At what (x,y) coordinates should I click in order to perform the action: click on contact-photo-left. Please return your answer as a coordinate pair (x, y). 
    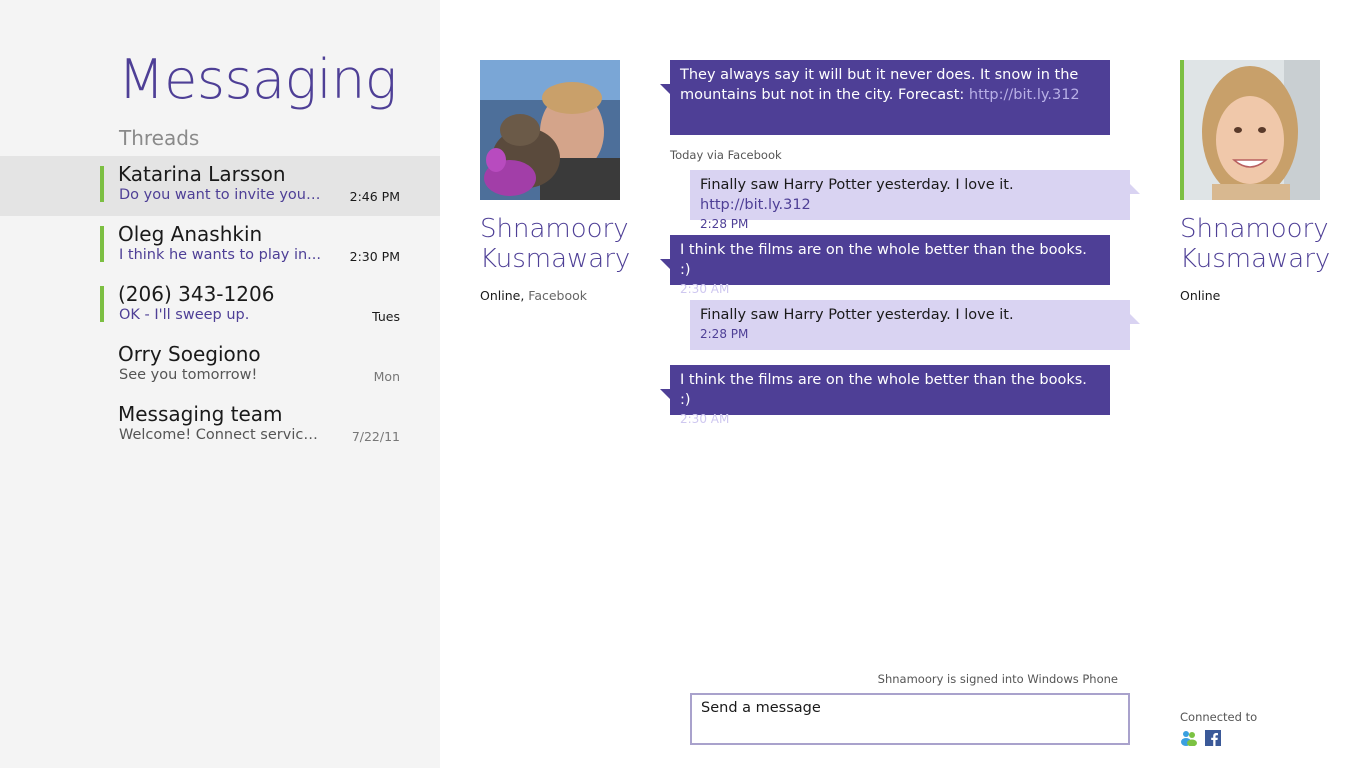
    Looking at the image, I should click on (550, 130).